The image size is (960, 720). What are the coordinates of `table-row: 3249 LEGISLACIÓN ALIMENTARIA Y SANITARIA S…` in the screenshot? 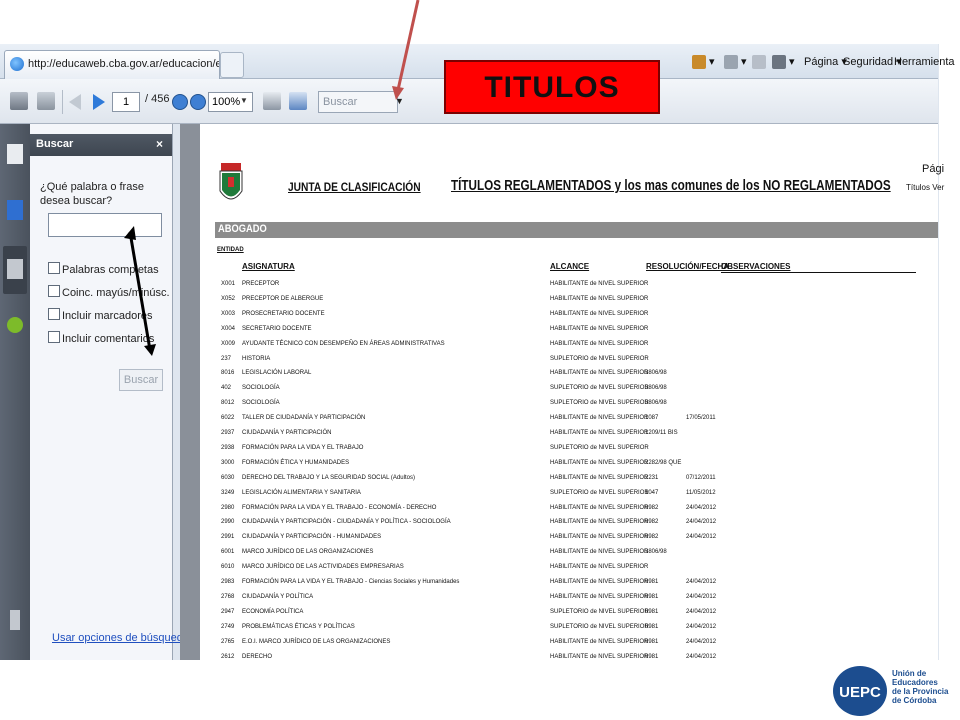 It's located at (576, 497).